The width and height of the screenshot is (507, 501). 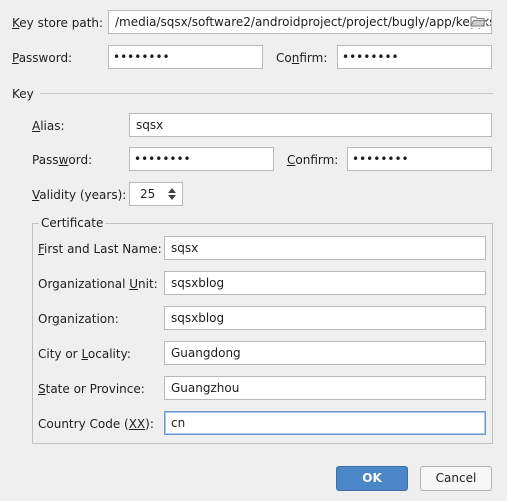 What do you see at coordinates (100, 249) in the screenshot?
I see `first-last-name-label: First and Last Name:` at bounding box center [100, 249].